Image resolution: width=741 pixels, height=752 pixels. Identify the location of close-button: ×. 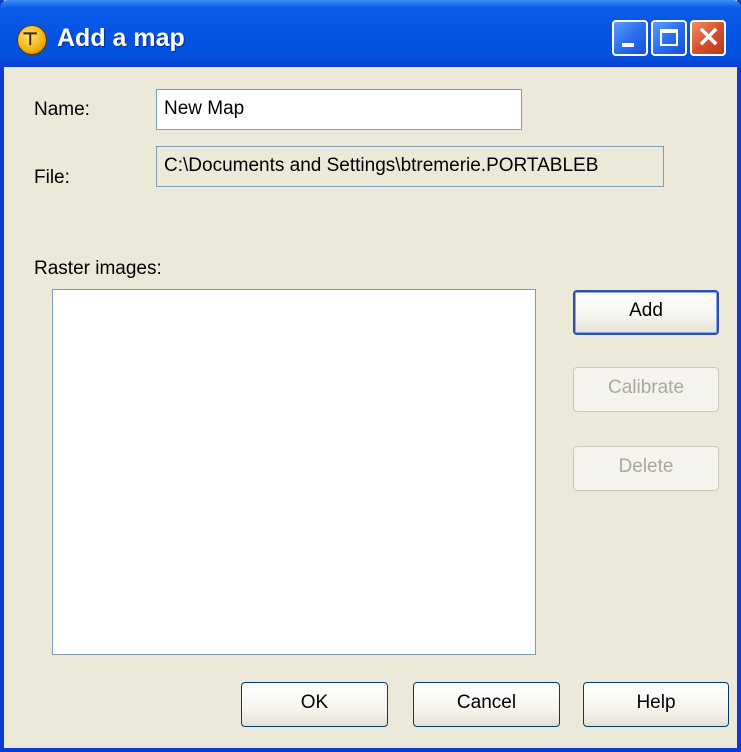
(708, 37).